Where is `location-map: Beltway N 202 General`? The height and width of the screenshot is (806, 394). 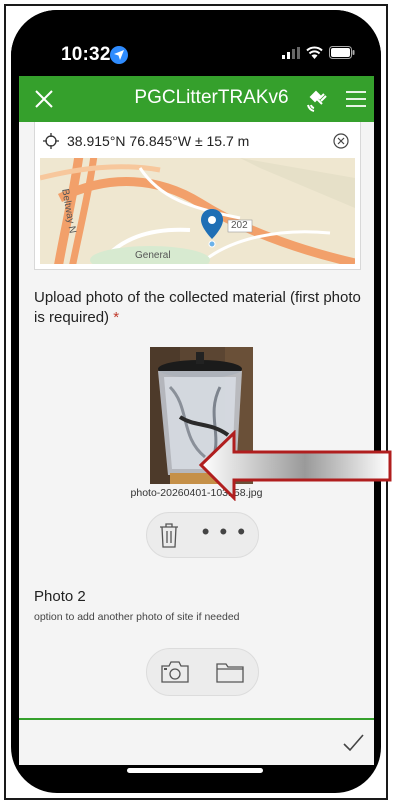 location-map: Beltway N 202 General is located at coordinates (197, 211).